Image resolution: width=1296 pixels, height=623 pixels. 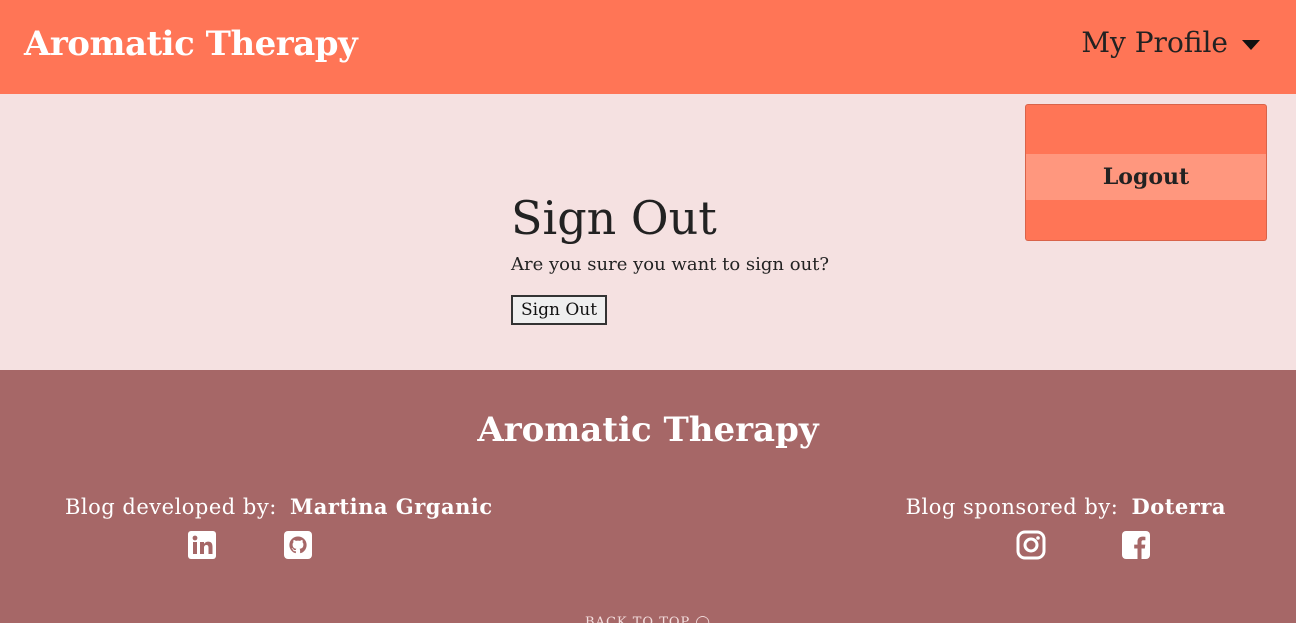 I want to click on page-title: Sign Out, so click(x=614, y=218).